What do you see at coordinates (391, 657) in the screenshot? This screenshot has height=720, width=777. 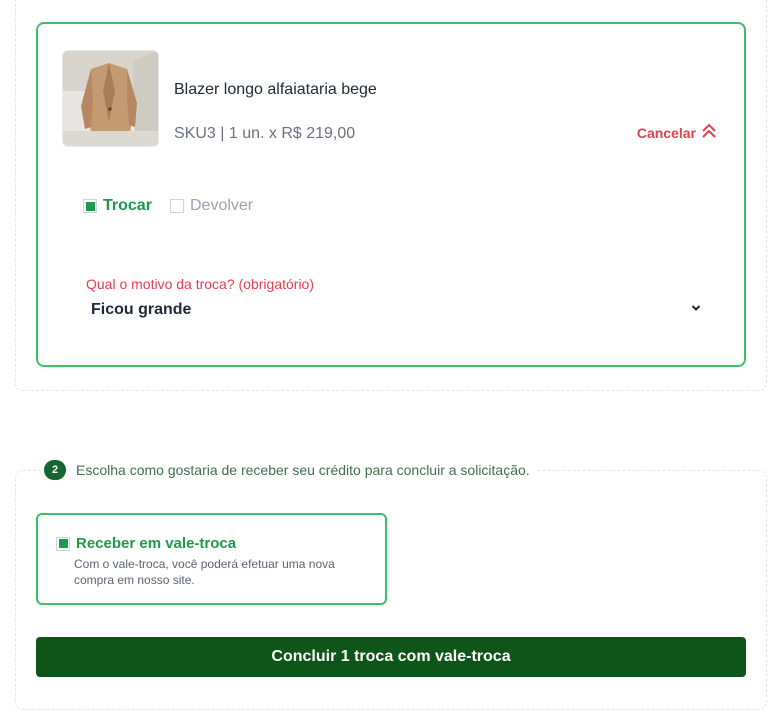 I see `submit-exchange-button: Concluir 1 troca com vale-troca` at bounding box center [391, 657].